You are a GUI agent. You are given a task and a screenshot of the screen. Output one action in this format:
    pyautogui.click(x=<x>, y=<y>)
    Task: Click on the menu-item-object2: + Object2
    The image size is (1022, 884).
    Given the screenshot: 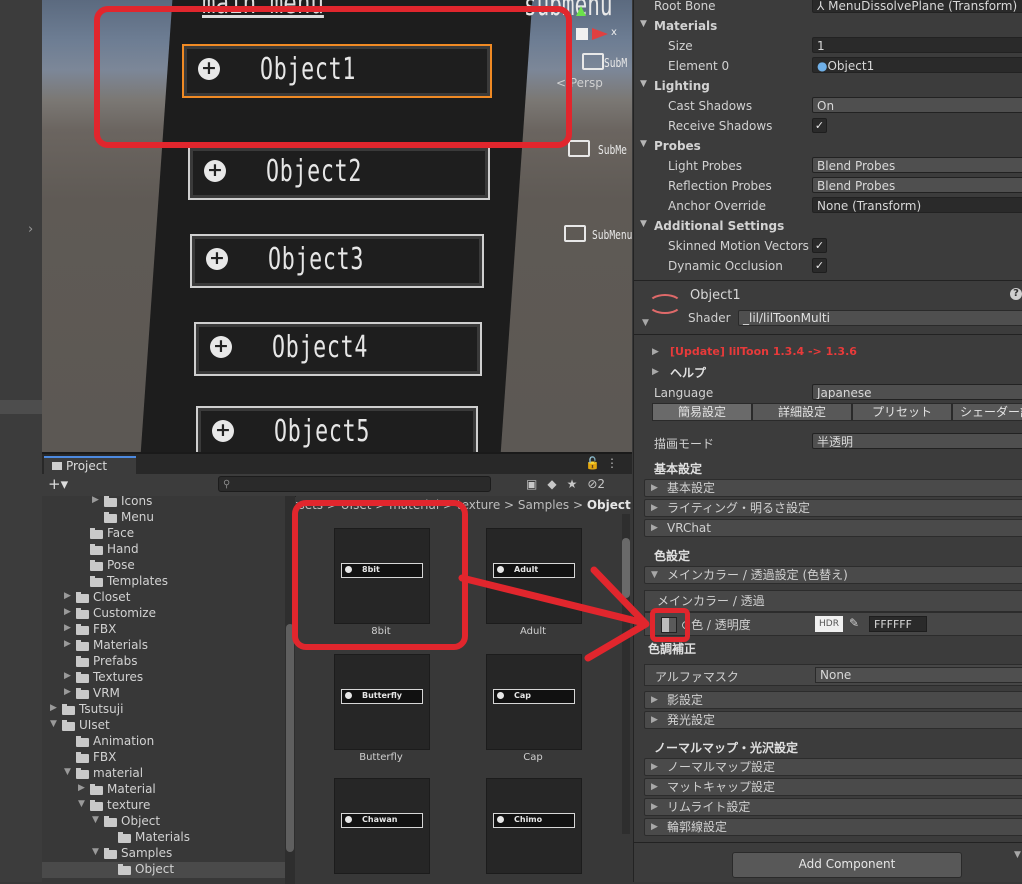 What is the action you would take?
    pyautogui.click(x=339, y=173)
    